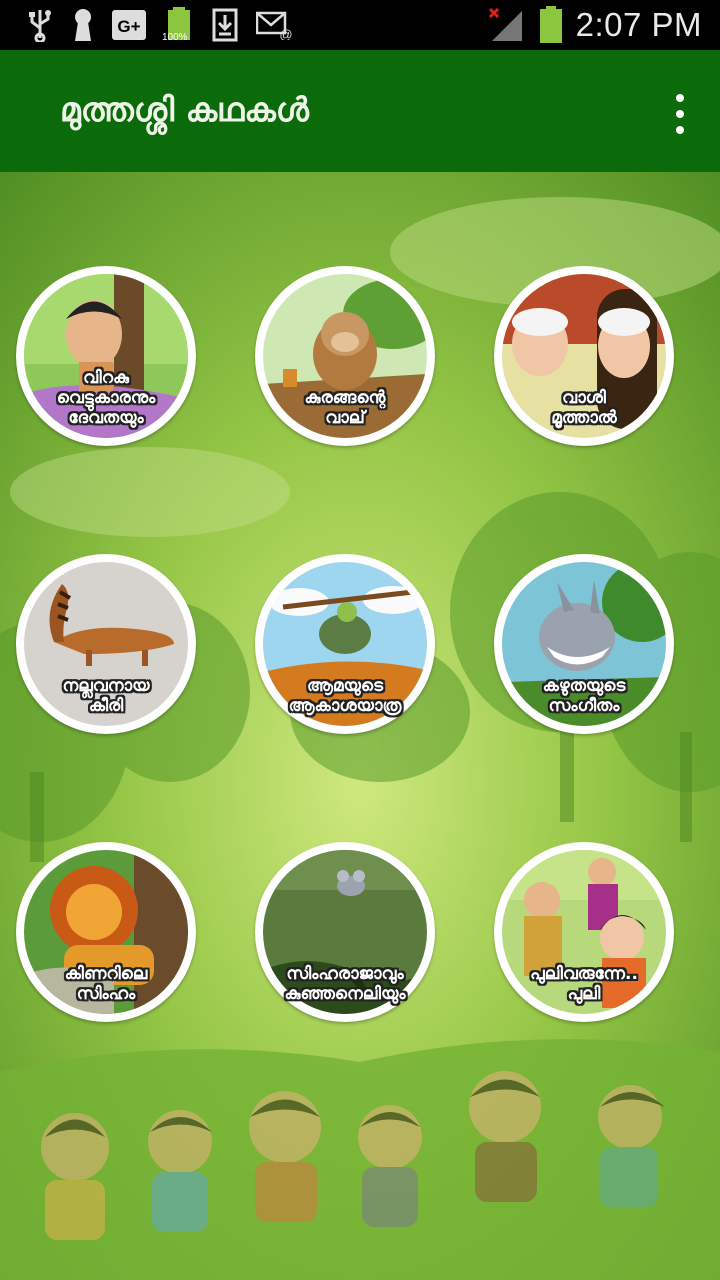 This screenshot has height=1280, width=720. What do you see at coordinates (106, 984) in the screenshot?
I see `story-title: കിണറിലെ സിംഹം` at bounding box center [106, 984].